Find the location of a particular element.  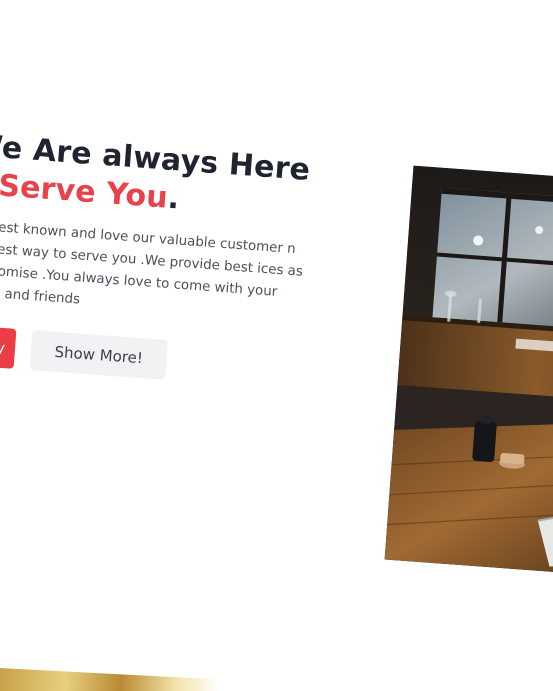

headline-suffix: . is located at coordinates (173, 198).